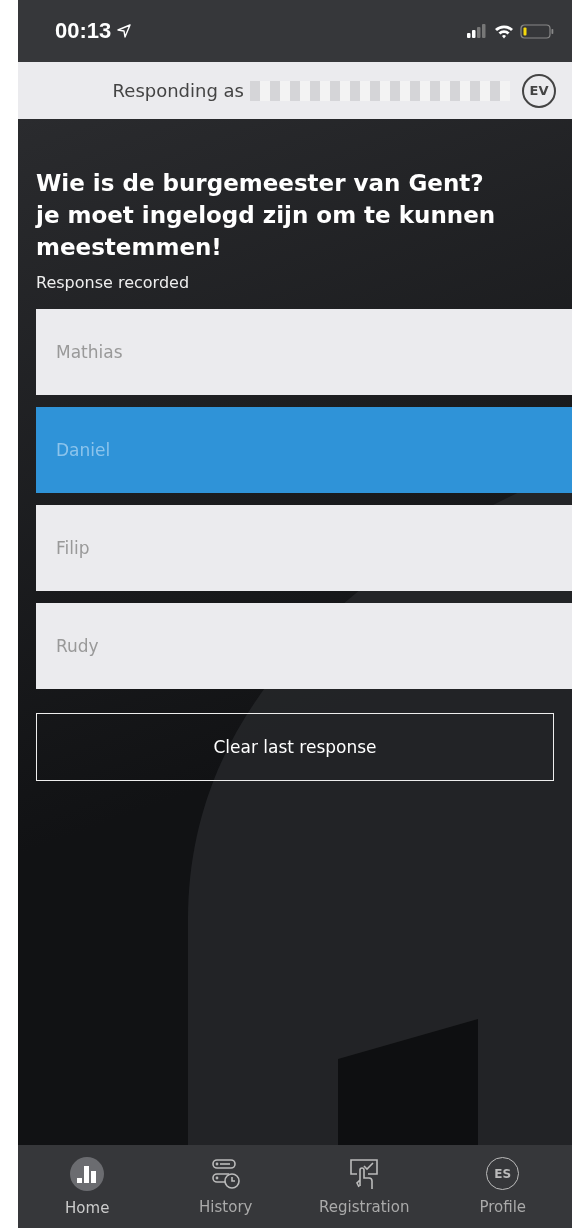 Image resolution: width=572 pixels, height=1228 pixels. I want to click on tab-item: History, so click(225, 1186).